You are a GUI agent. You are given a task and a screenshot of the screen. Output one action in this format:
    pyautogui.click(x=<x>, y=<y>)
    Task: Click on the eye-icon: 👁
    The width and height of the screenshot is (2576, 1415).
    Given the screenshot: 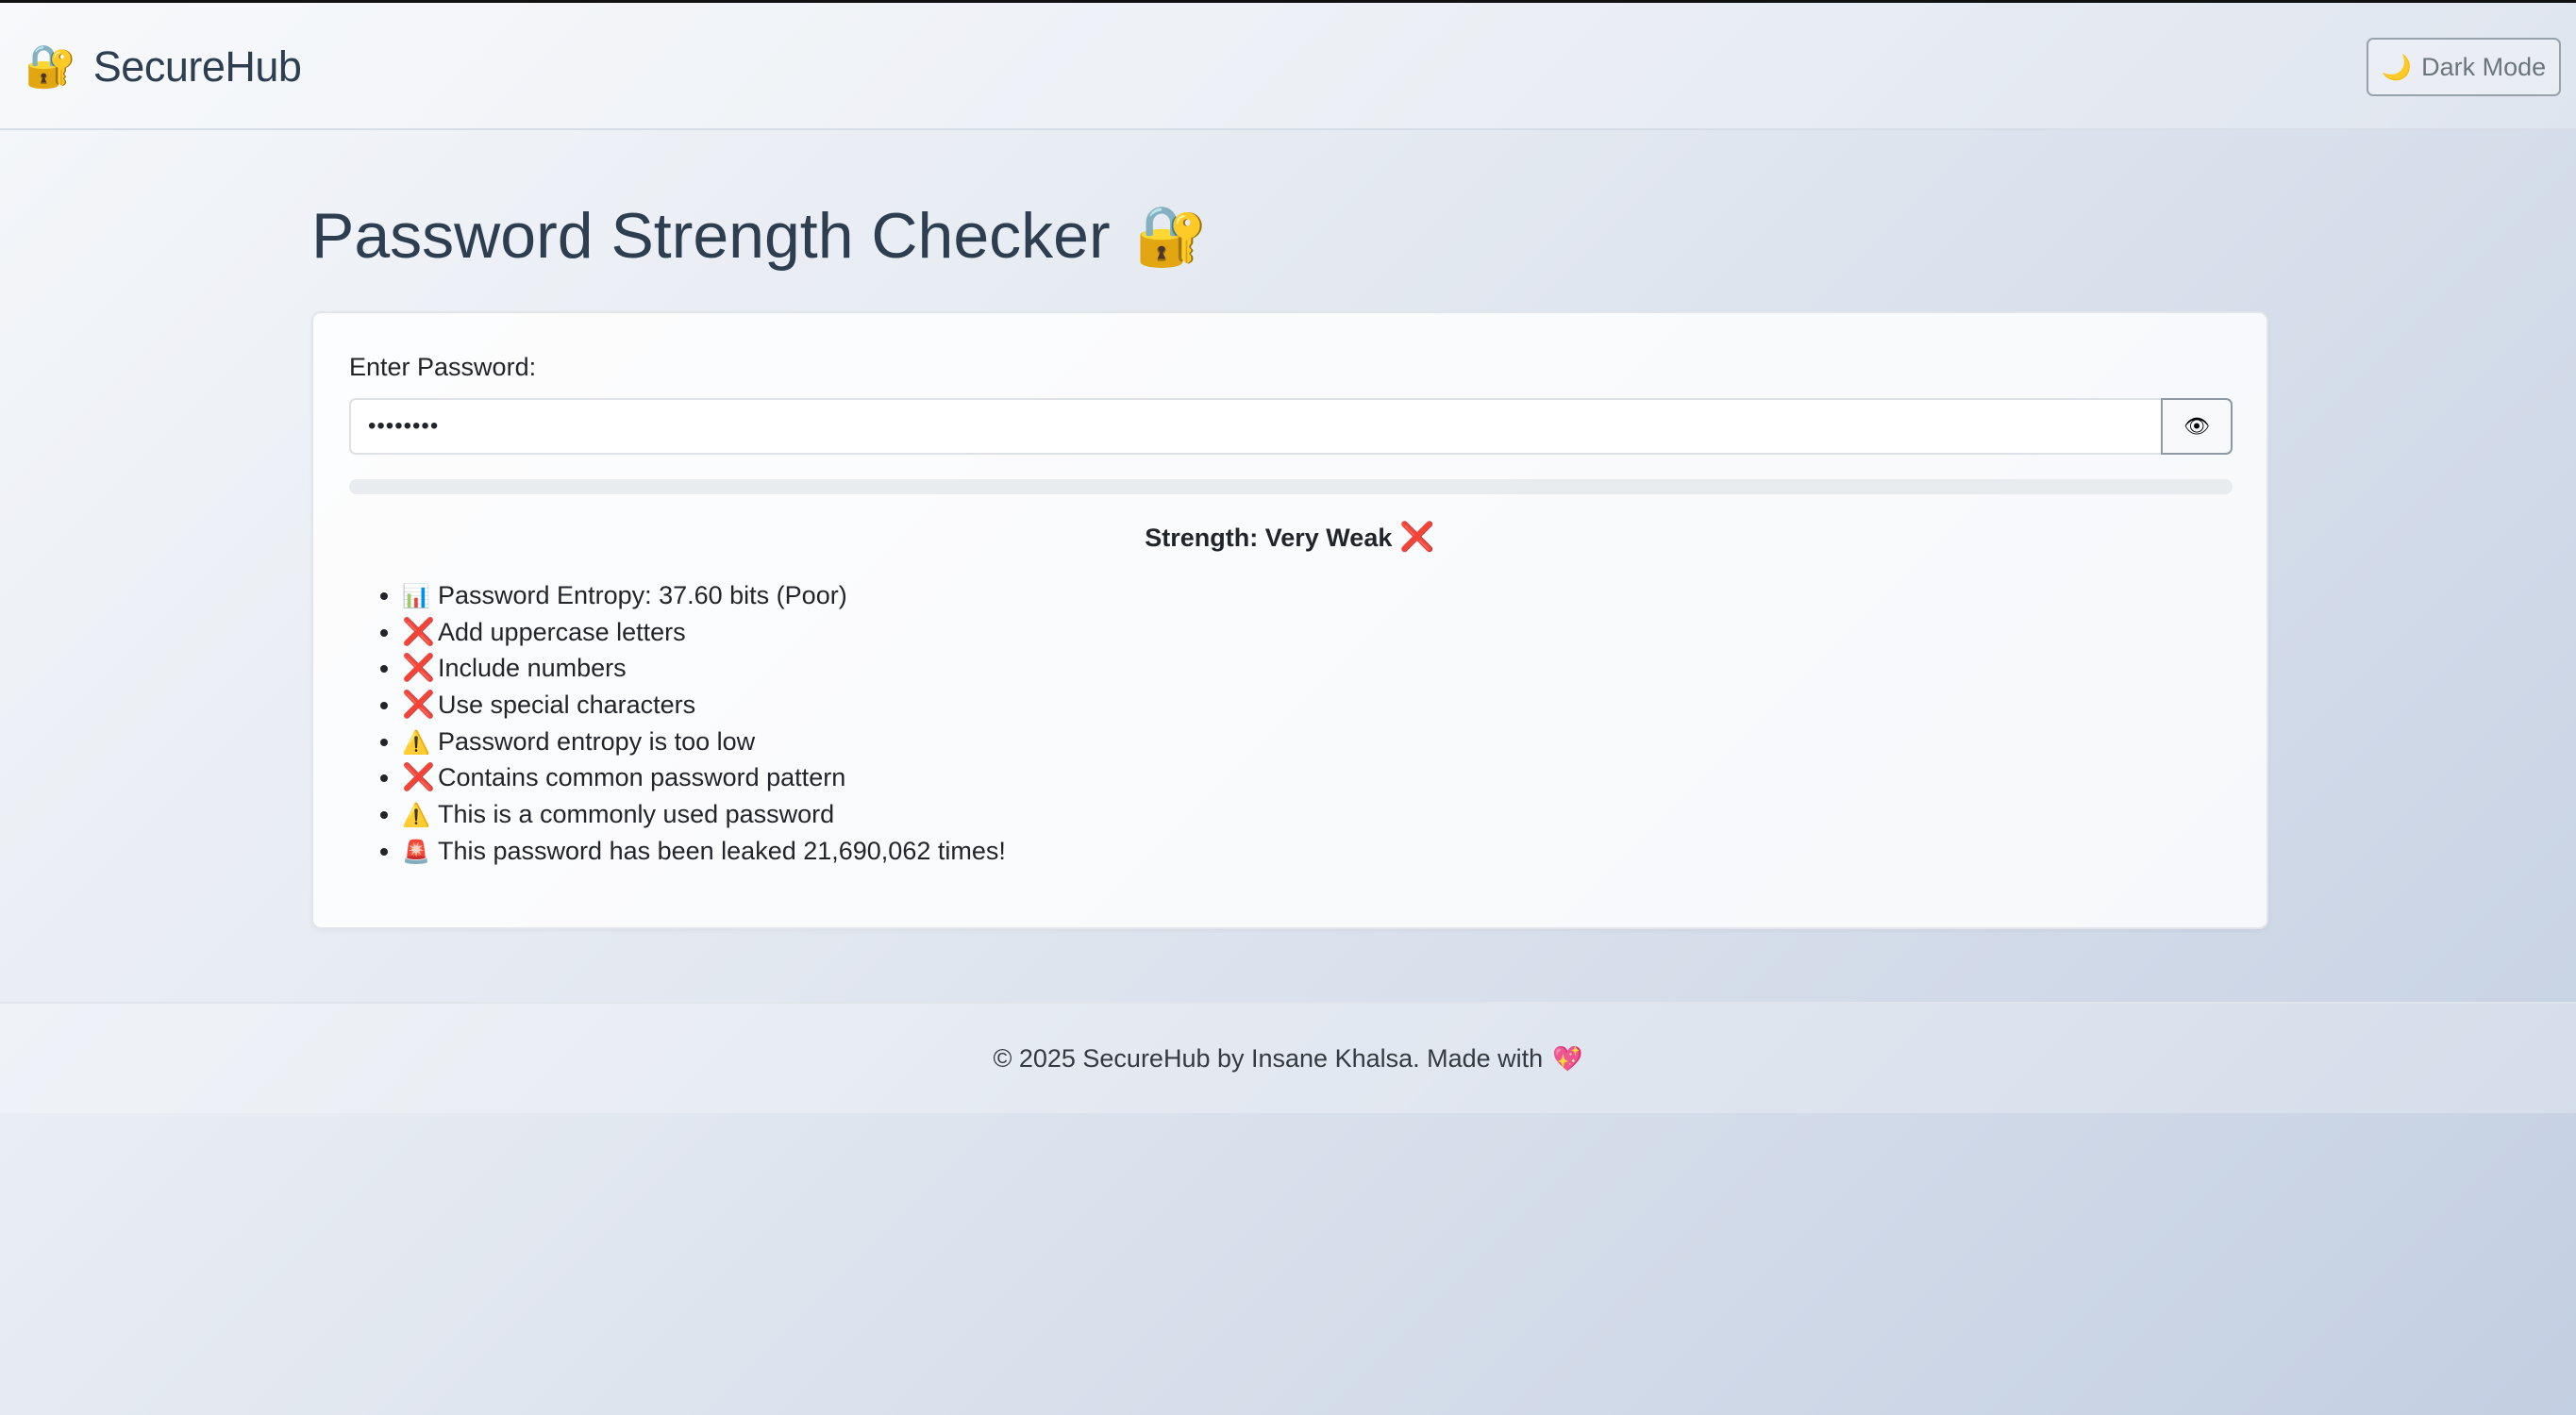 What is the action you would take?
    pyautogui.click(x=2196, y=426)
    